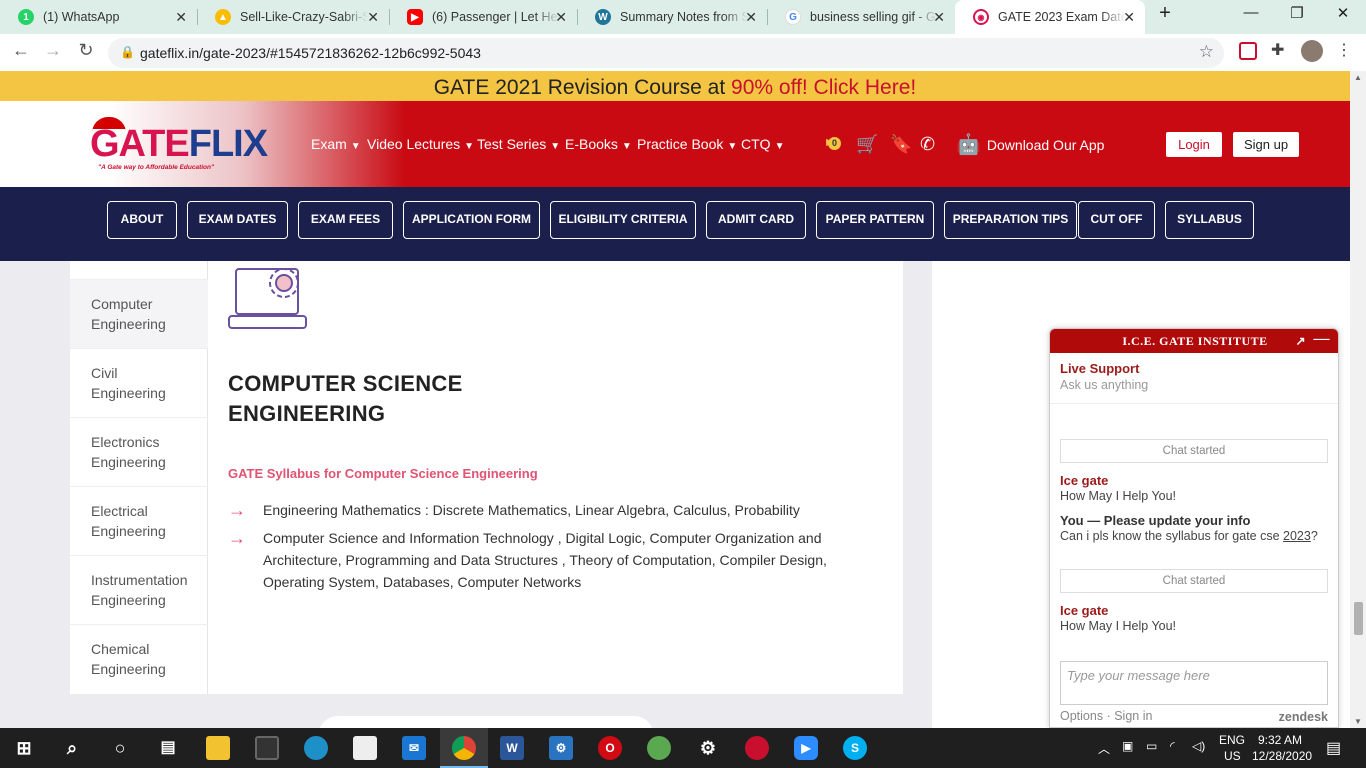 This screenshot has width=1366, height=768. Describe the element at coordinates (875, 220) in the screenshot. I see `tab-paper-pattern: PAPER PATTERN` at that location.